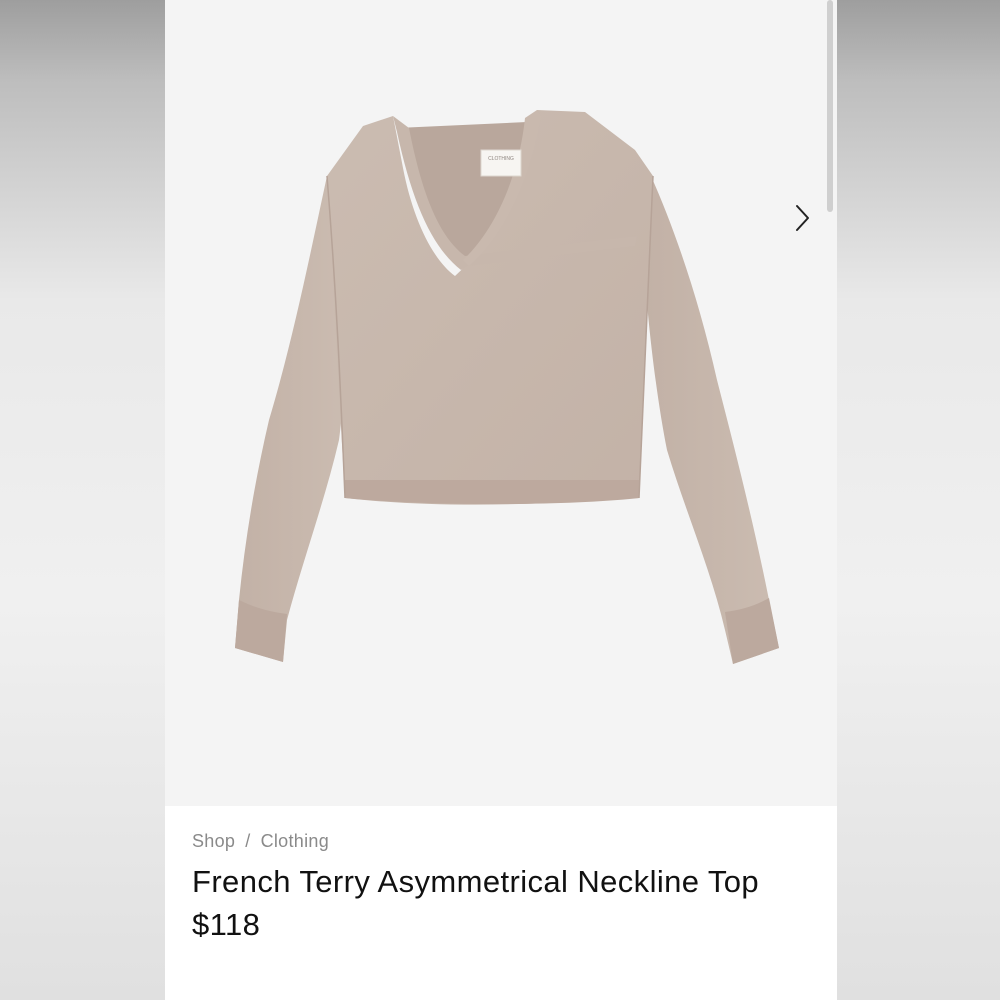 Image resolution: width=1000 pixels, height=1000 pixels. I want to click on chevron-right-icon, so click(802, 218).